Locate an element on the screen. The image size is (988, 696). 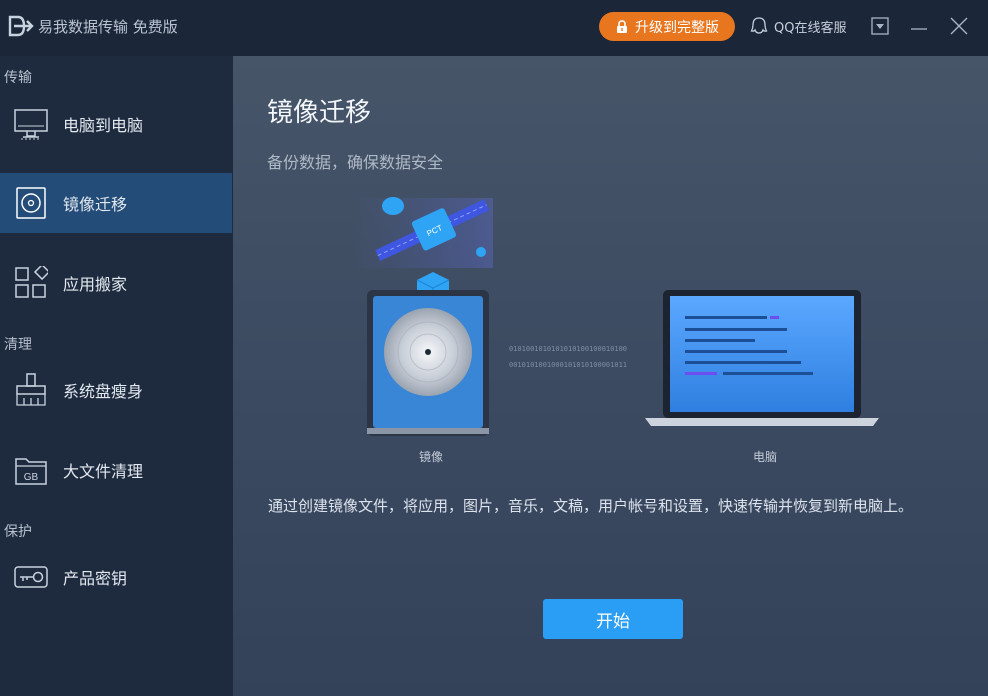
sidebar-item-large-file-cleanup: GB 大文件清理 is located at coordinates (116, 470).